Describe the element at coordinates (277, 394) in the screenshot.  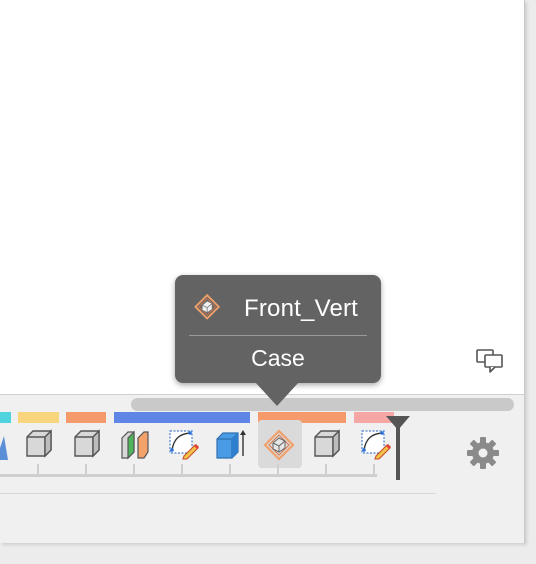
I see `tooltip-arrow` at that location.